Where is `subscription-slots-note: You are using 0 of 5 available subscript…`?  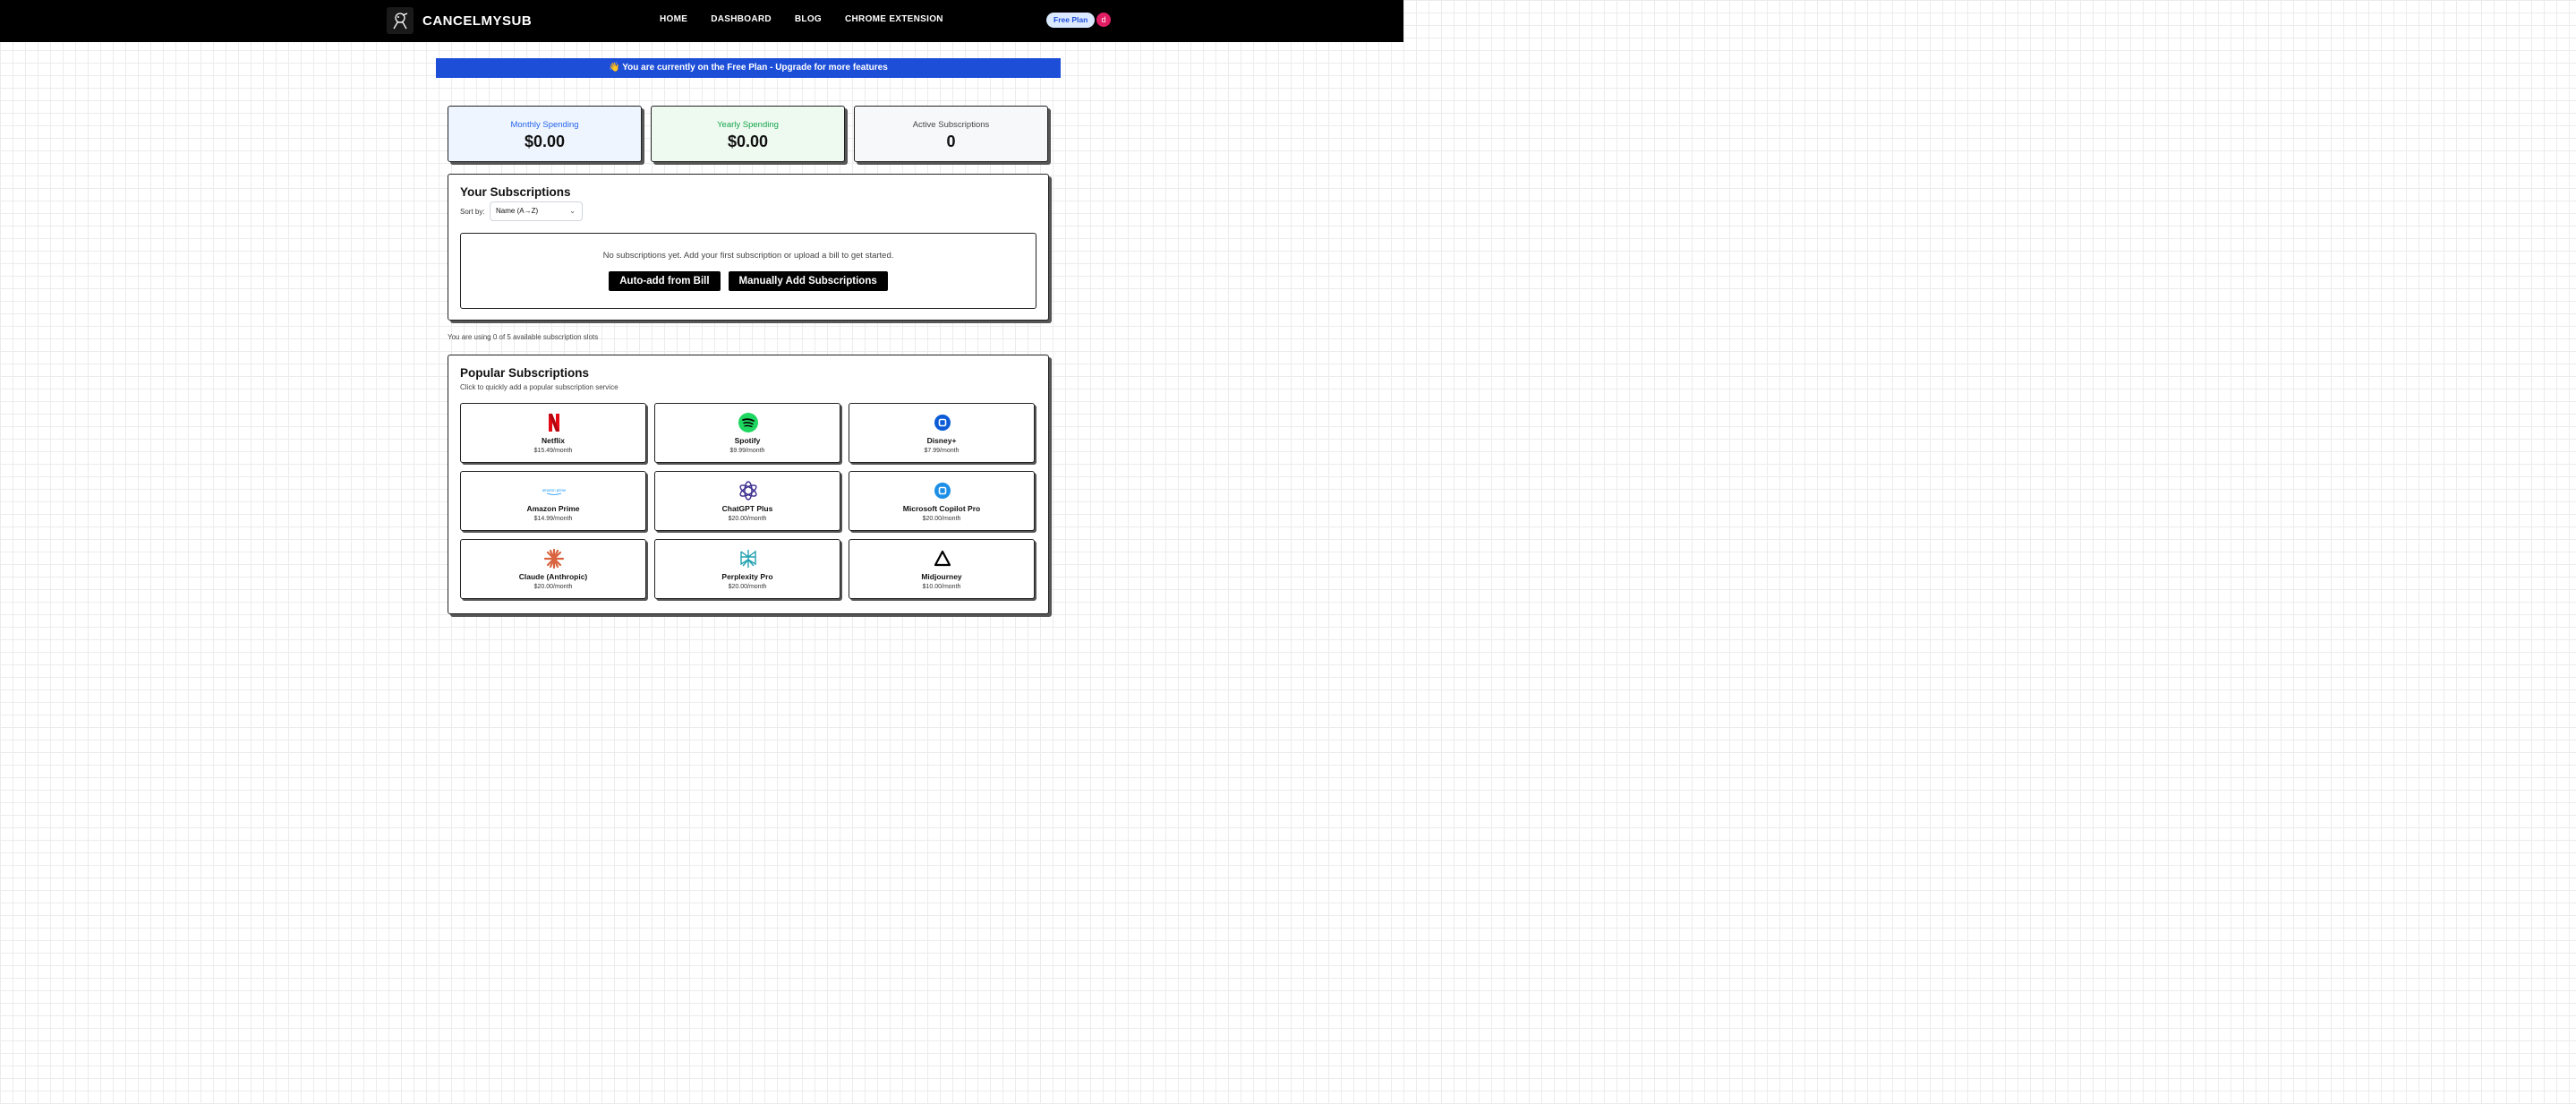 subscription-slots-note: You are using 0 of 5 available subscript… is located at coordinates (523, 337).